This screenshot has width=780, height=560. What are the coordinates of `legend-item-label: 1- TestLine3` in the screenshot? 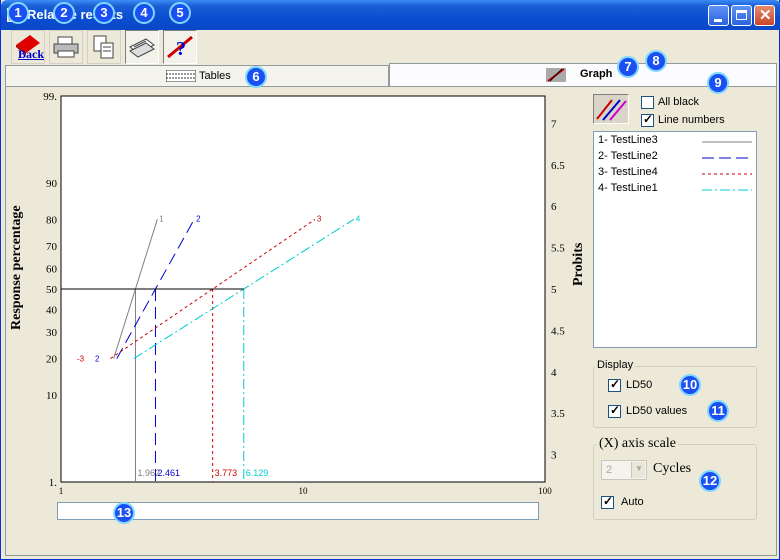 It's located at (628, 140).